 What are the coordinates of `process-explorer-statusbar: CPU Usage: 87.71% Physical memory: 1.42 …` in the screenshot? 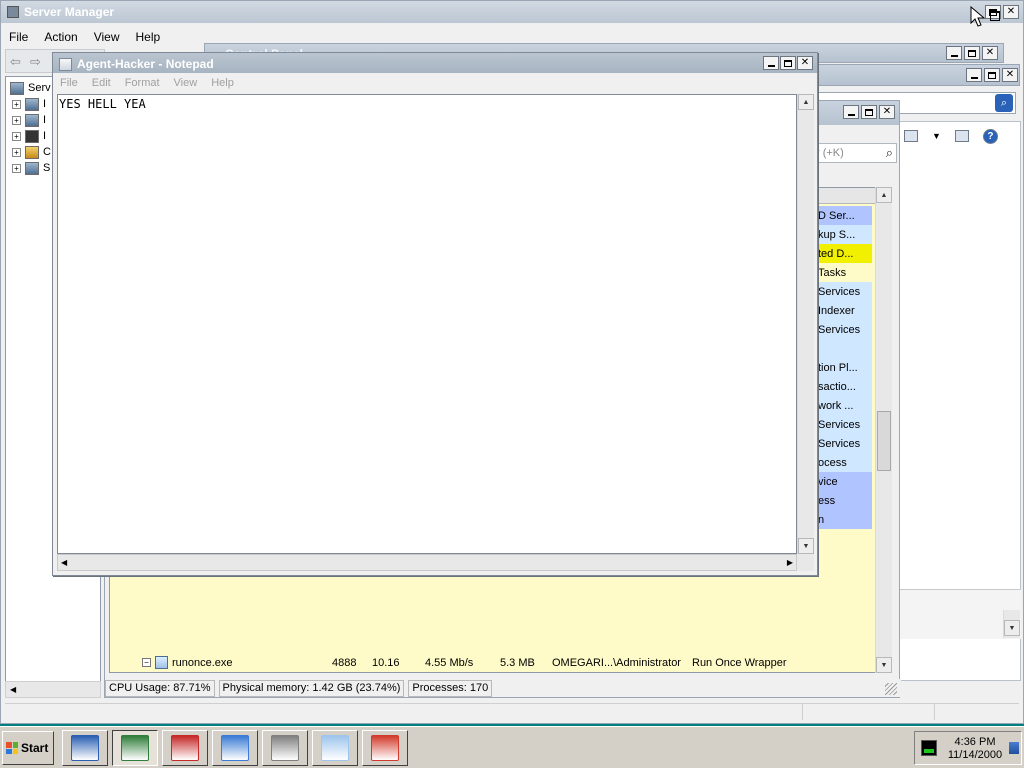 It's located at (503, 688).